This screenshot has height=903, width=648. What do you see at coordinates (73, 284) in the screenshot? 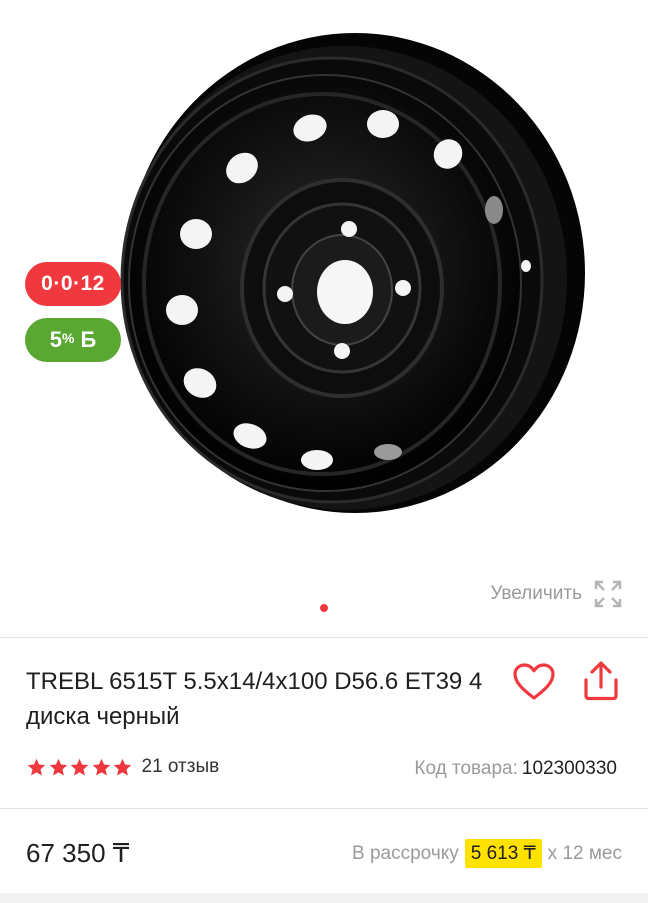
I see `installment-badge: 0·0·12` at bounding box center [73, 284].